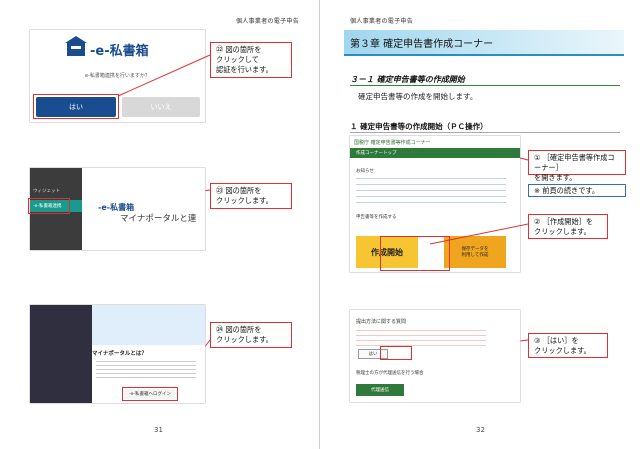 This screenshot has height=449, width=640. Describe the element at coordinates (396, 353) in the screenshot. I see `highlight-yes-screen2` at that location.